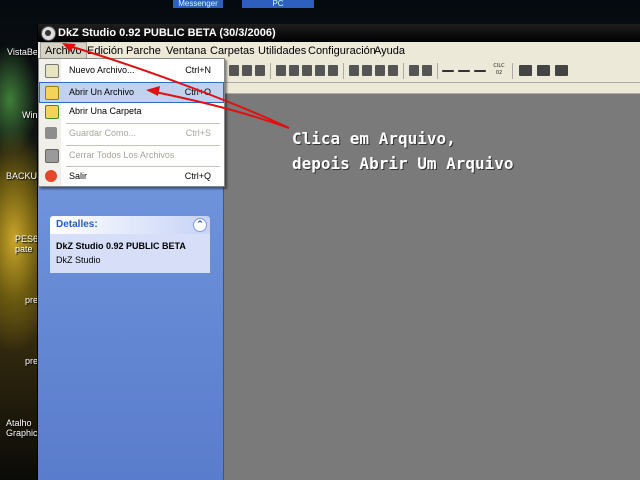  I want to click on toolbar: CILC 02, so click(432, 71).